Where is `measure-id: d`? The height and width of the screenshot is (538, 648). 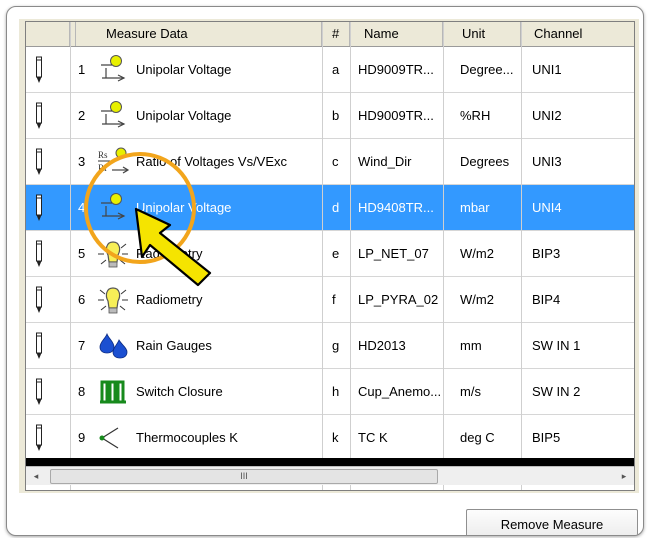 measure-id: d is located at coordinates (336, 207).